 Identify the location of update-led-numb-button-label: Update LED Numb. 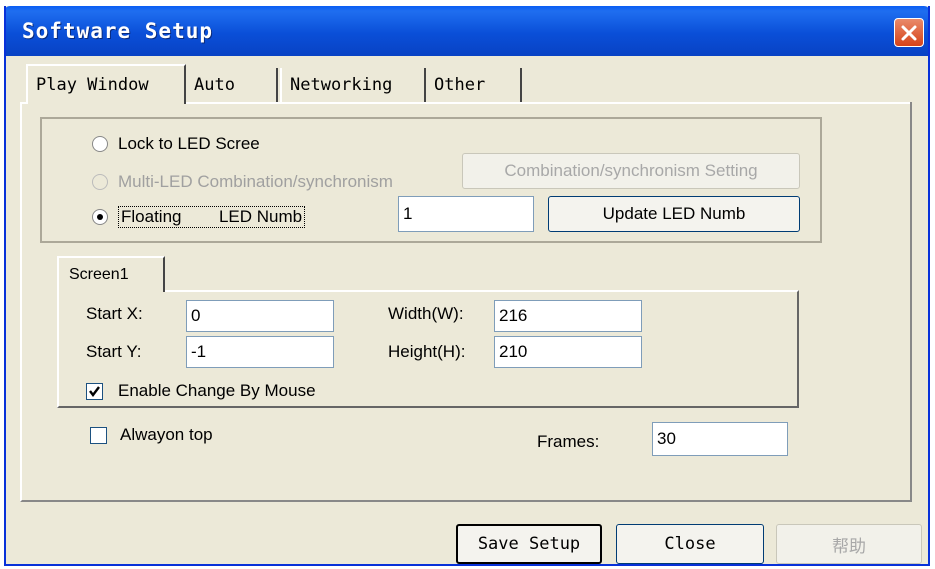
(674, 213).